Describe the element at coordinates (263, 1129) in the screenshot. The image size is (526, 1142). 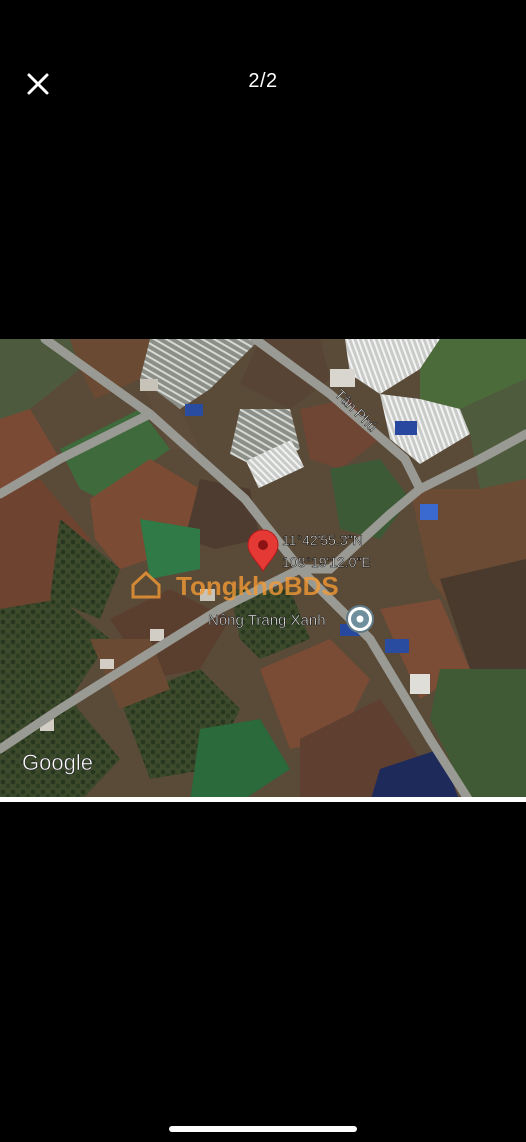
I see `home-indicator` at that location.